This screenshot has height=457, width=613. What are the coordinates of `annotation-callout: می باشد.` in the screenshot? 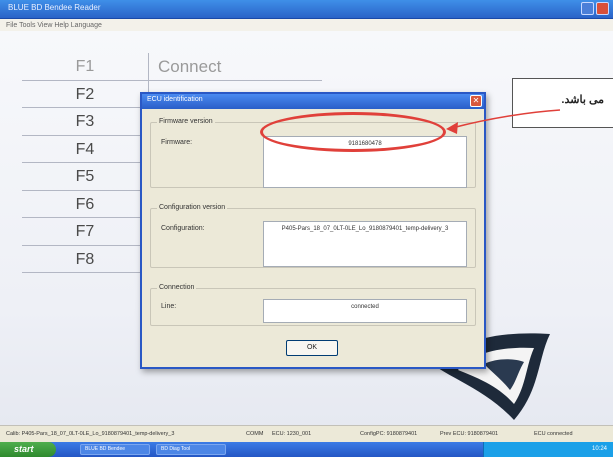 It's located at (562, 103).